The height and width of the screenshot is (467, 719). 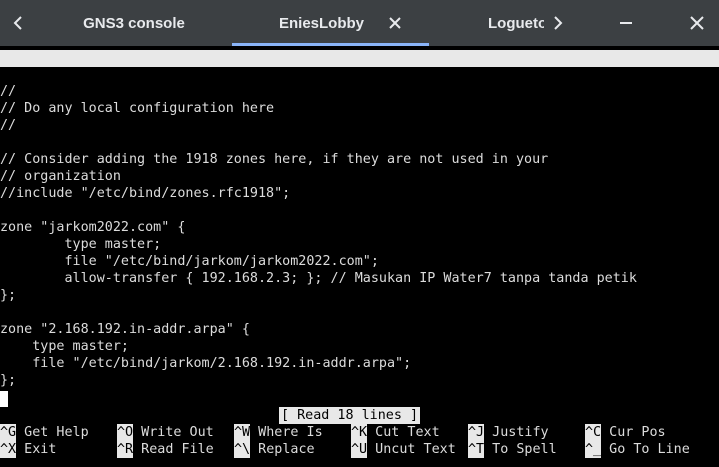 I want to click on active-tab-indicator, so click(x=330, y=44).